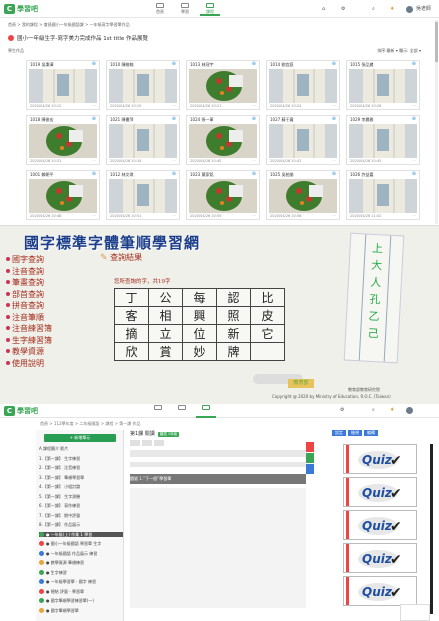 The width and height of the screenshot is (439, 621). What do you see at coordinates (165, 297) in the screenshot?
I see `character-cell: 公` at bounding box center [165, 297].